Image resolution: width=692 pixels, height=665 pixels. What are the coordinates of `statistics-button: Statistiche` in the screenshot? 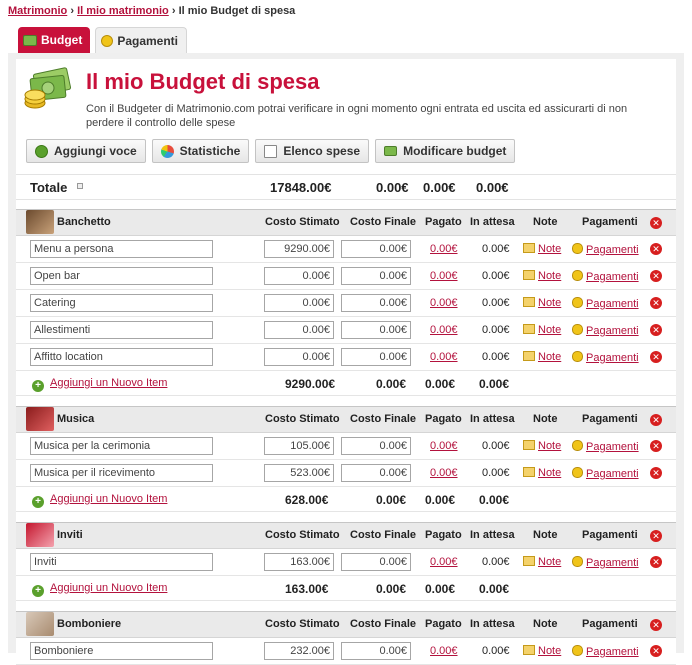 It's located at (200, 151).